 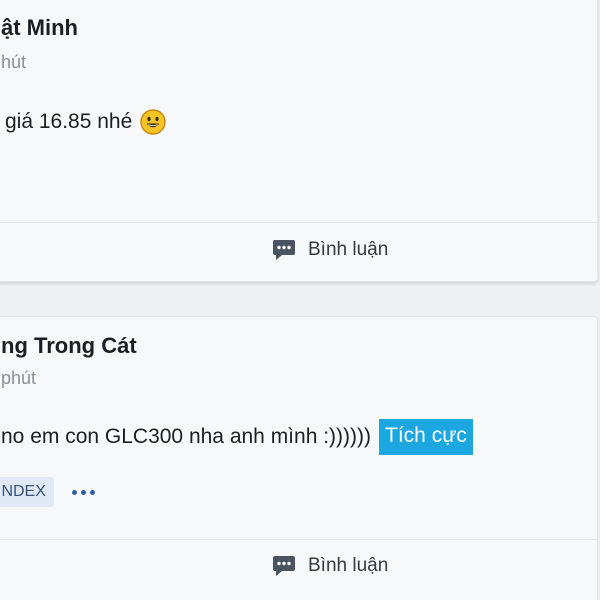 What do you see at coordinates (69, 121) in the screenshot?
I see `post-text: giá 16.85 nhé` at bounding box center [69, 121].